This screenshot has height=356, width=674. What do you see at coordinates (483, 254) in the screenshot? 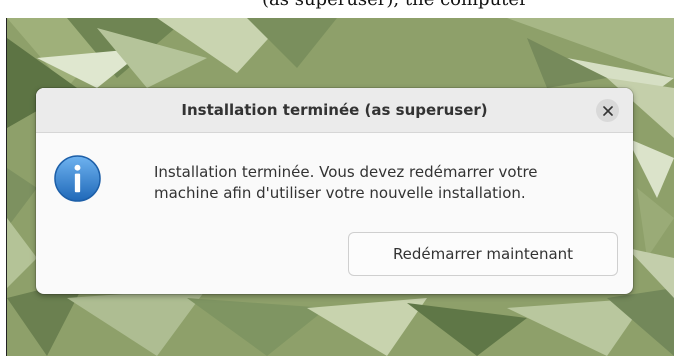
I see `restart-now-button: Redémarrer maintenant` at bounding box center [483, 254].